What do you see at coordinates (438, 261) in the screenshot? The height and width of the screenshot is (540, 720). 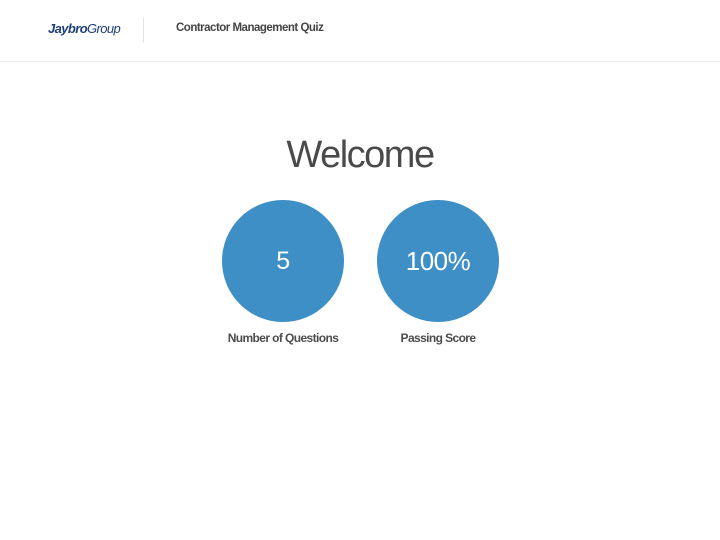 I see `passing-score-circle: 100%` at bounding box center [438, 261].